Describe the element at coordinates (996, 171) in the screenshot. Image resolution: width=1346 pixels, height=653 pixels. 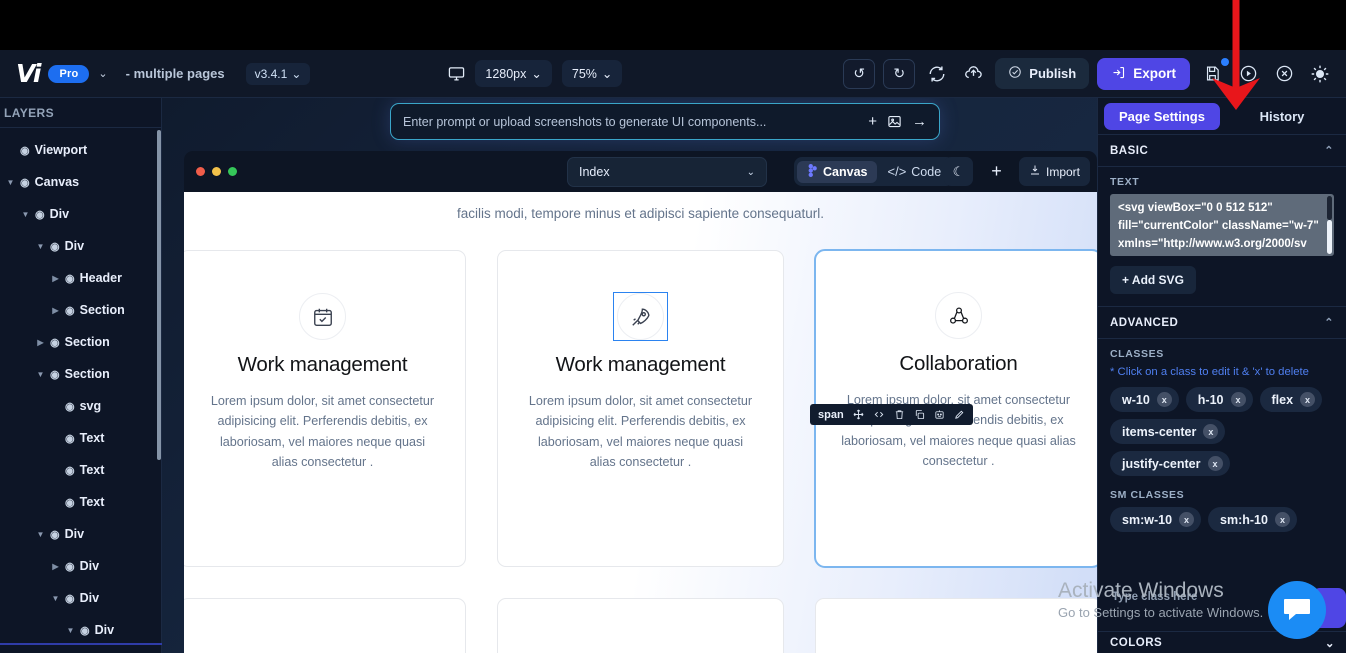
I see `add-page-button: +` at that location.